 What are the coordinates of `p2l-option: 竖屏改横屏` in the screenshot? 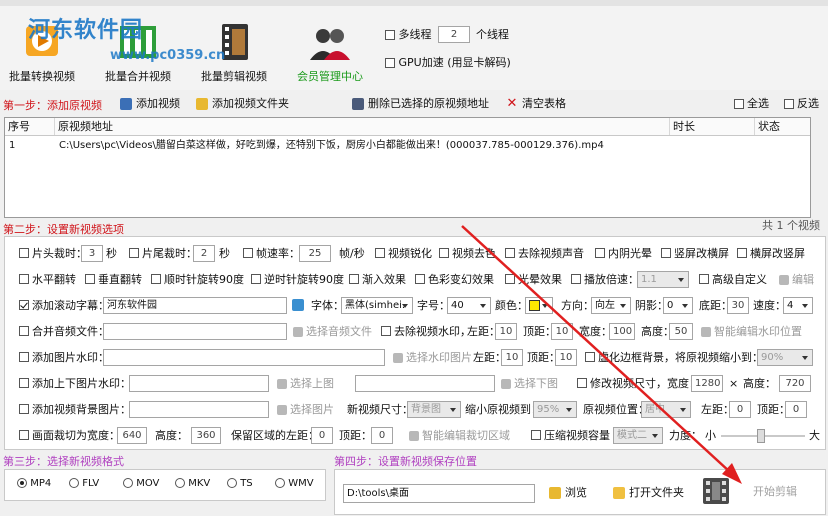 It's located at (695, 253).